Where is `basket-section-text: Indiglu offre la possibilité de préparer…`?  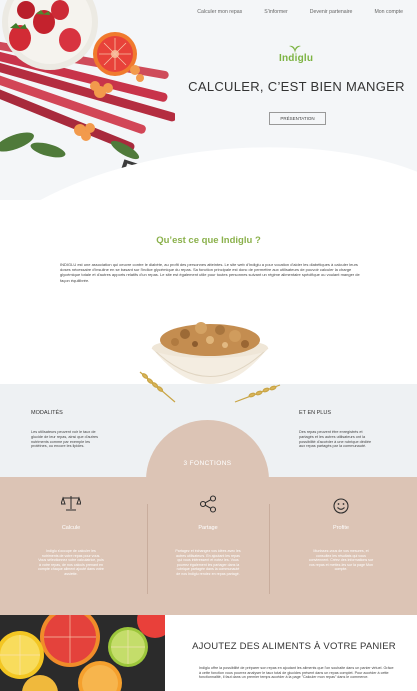 basket-section-text: Indiglu offre la possibilité de préparer… is located at coordinates (296, 673).